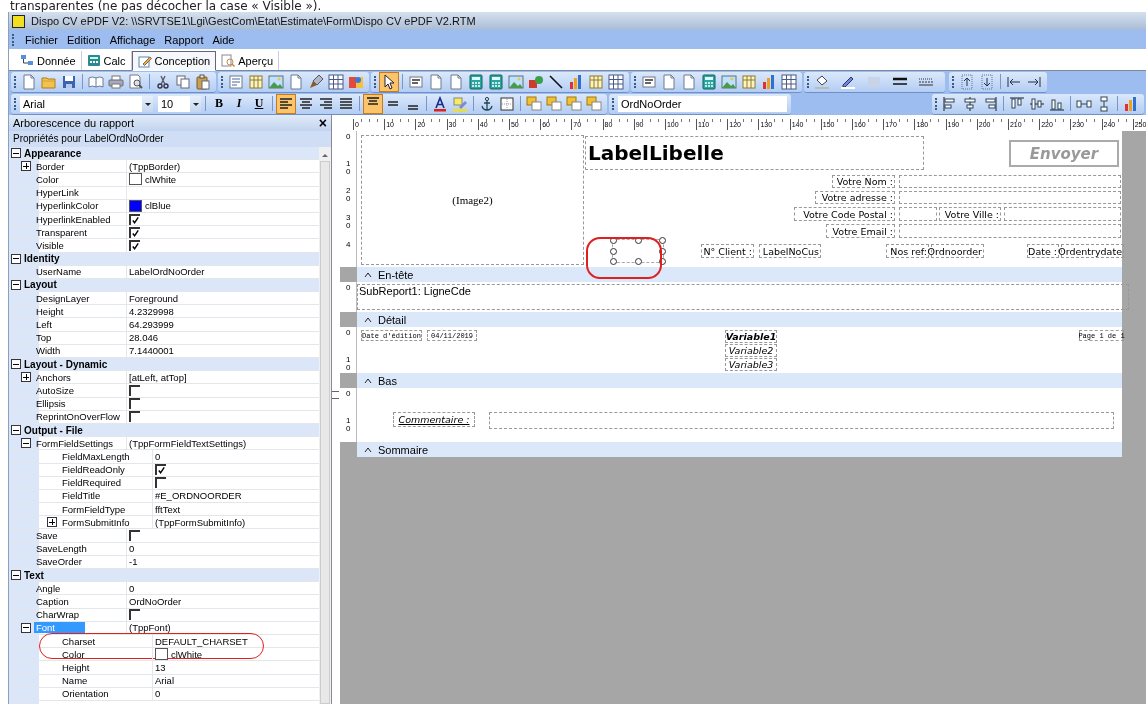  I want to click on format-button: U, so click(259, 103).